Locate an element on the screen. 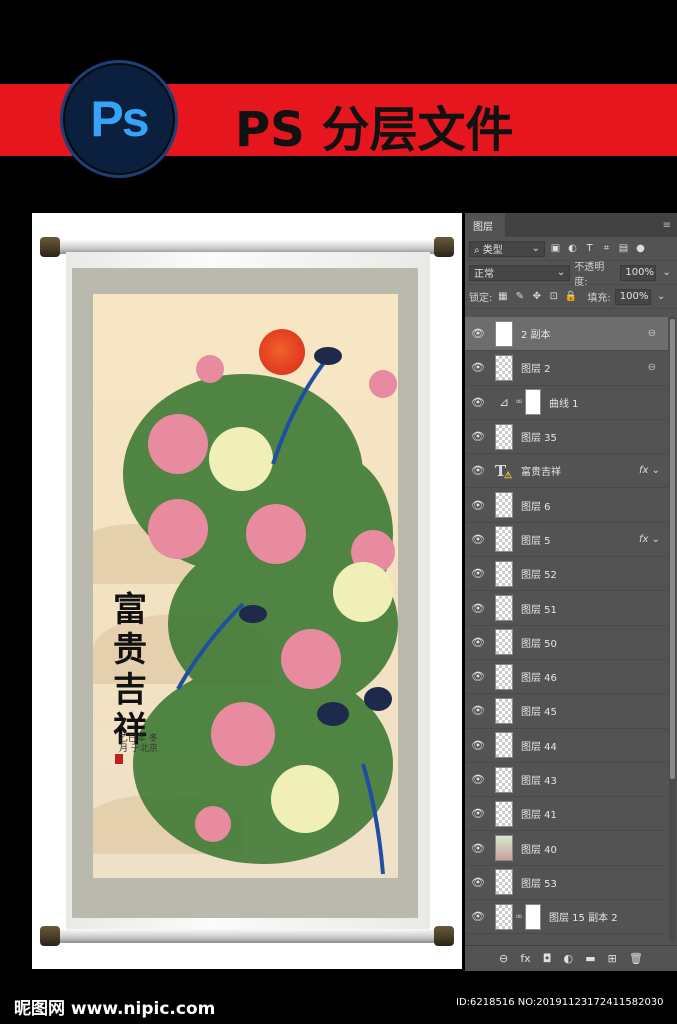 The height and width of the screenshot is (1024, 677). layer-name: 图层 52 is located at coordinates (539, 573).